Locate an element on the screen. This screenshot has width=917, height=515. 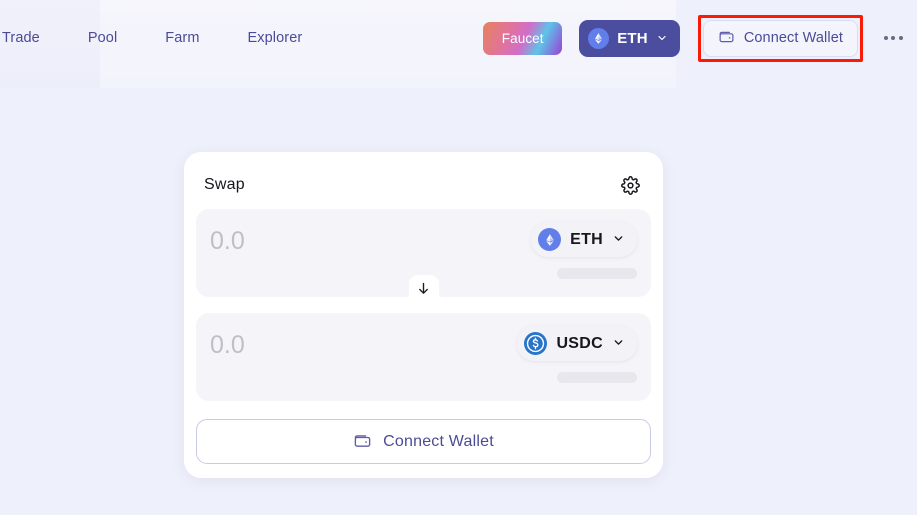
swap-from-balance-skeleton is located at coordinates (597, 273).